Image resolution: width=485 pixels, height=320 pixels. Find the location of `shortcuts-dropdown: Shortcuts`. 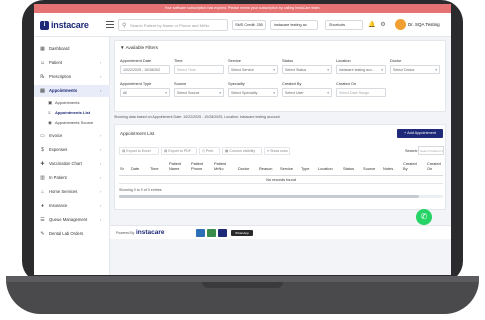

shortcuts-dropdown: Shortcuts is located at coordinates (344, 25).